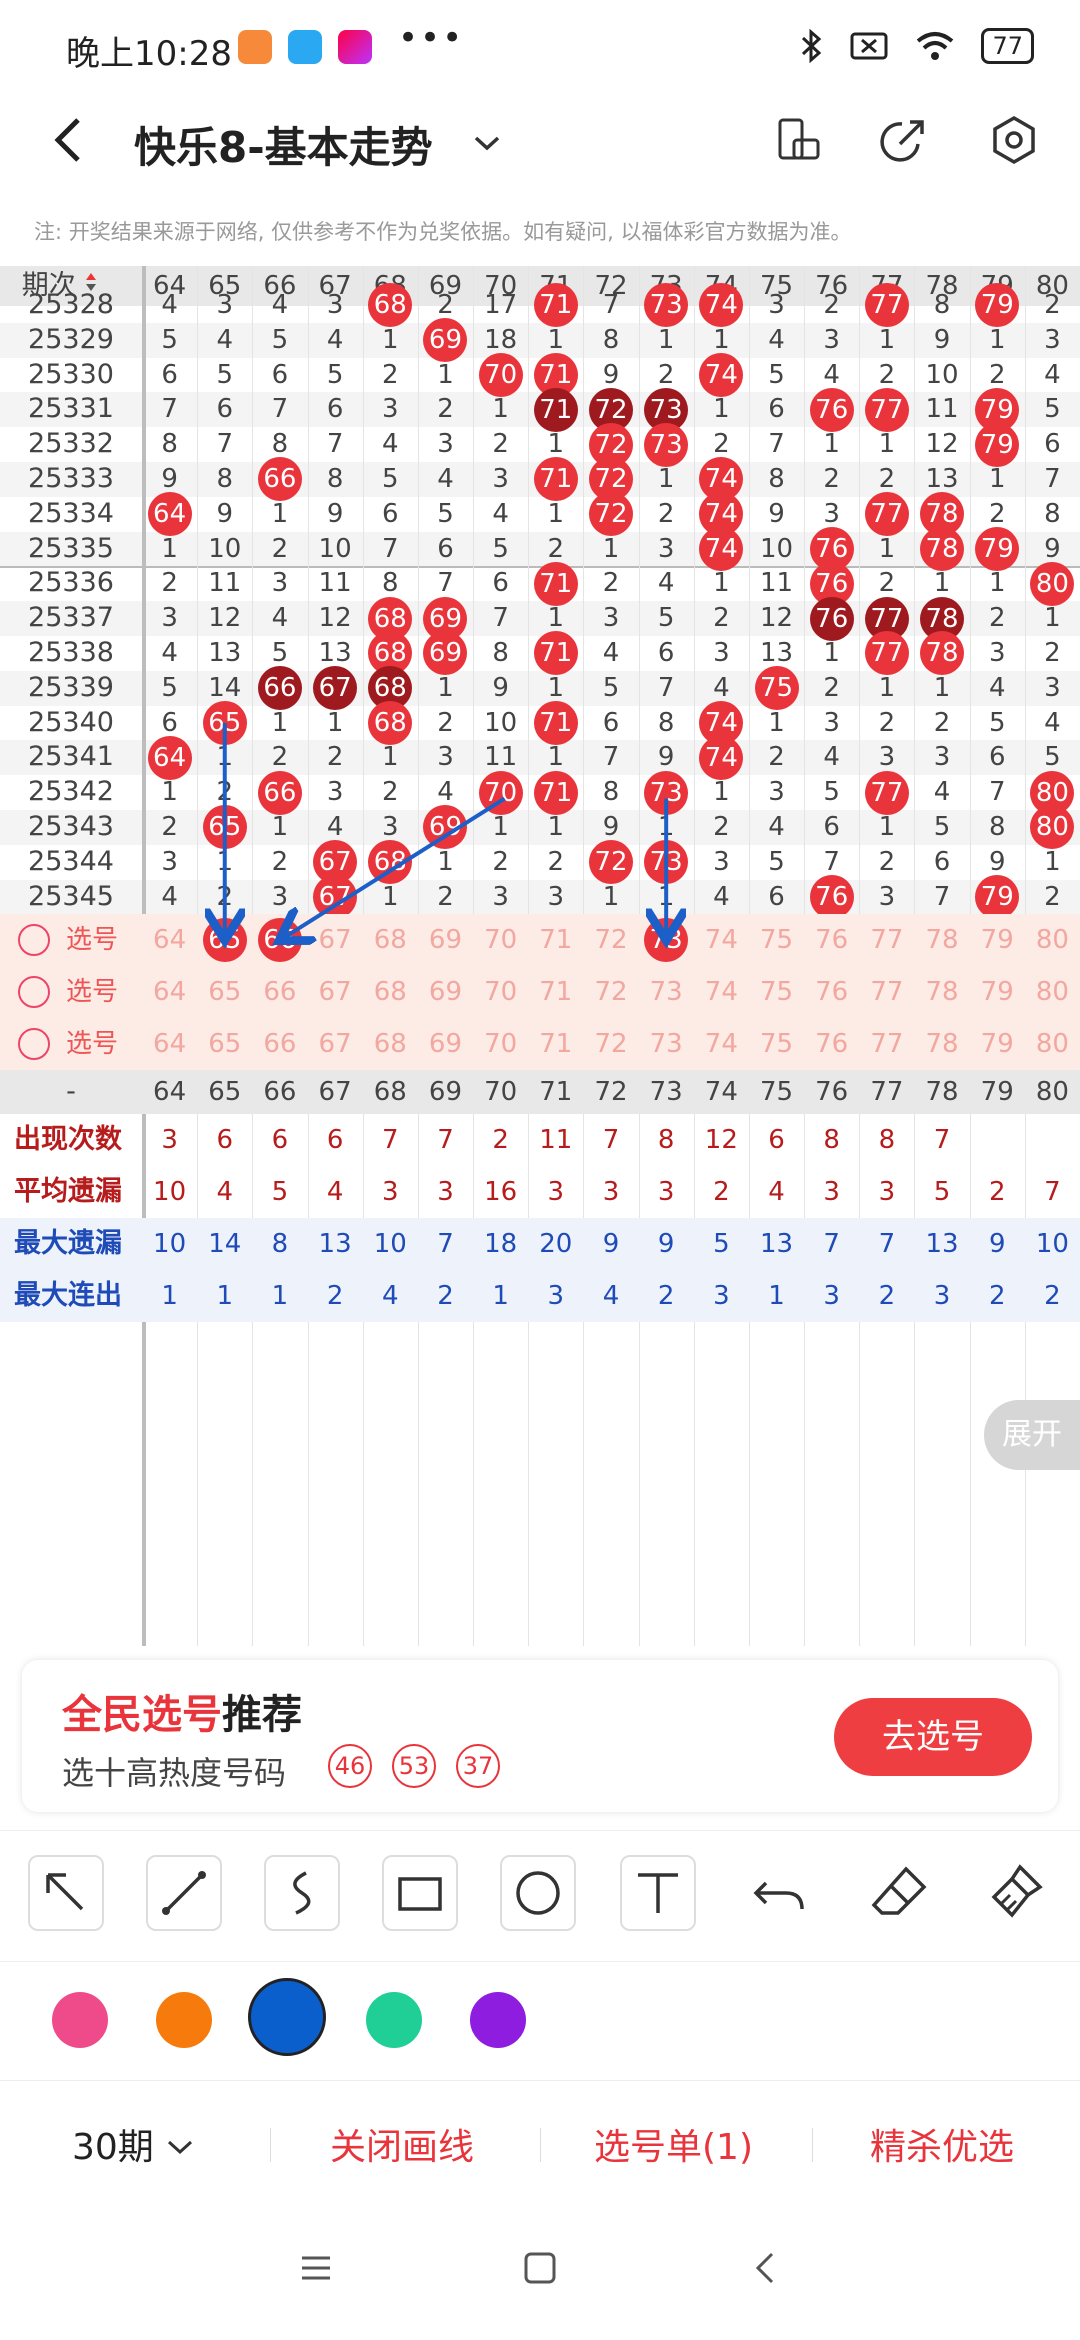  What do you see at coordinates (431, 38) in the screenshot?
I see `more-notifications-icon: •••` at bounding box center [431, 38].